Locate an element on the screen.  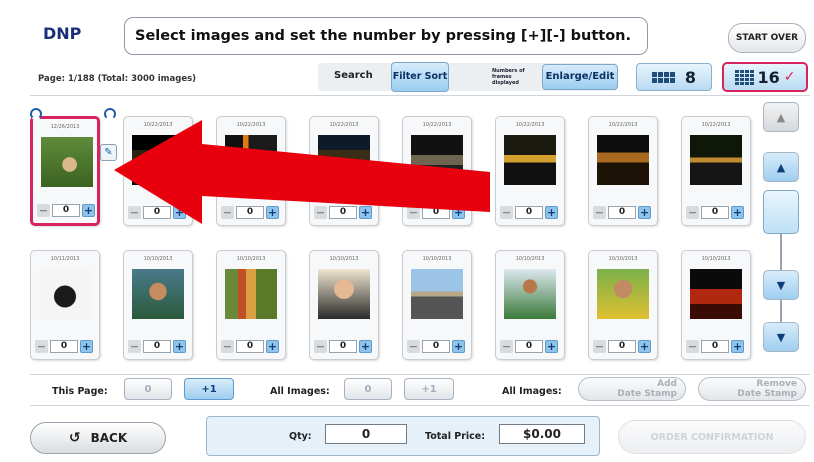
photo-card: 12/26/2013 −0 + is located at coordinates (65, 171).